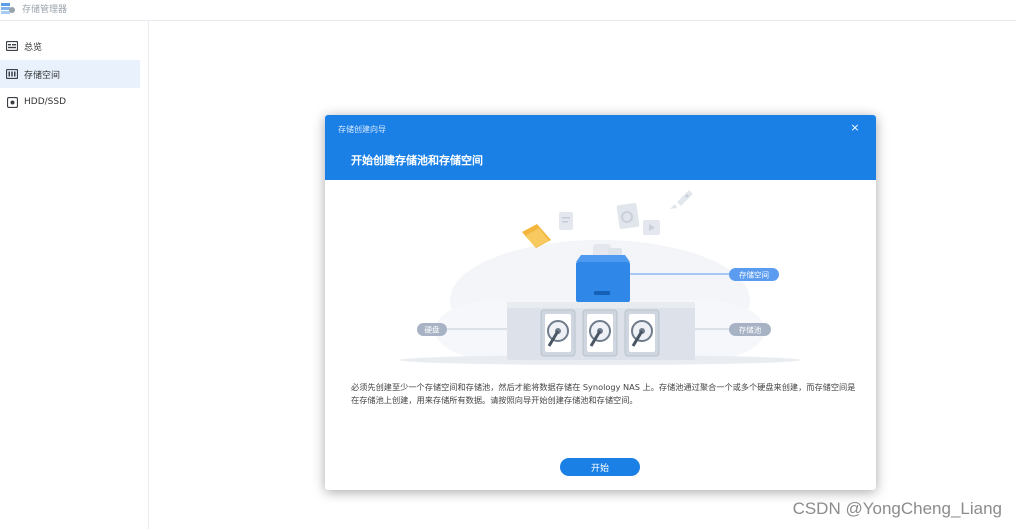 This screenshot has width=1016, height=529. I want to click on title-bar: 存储管理器, so click(508, 10).